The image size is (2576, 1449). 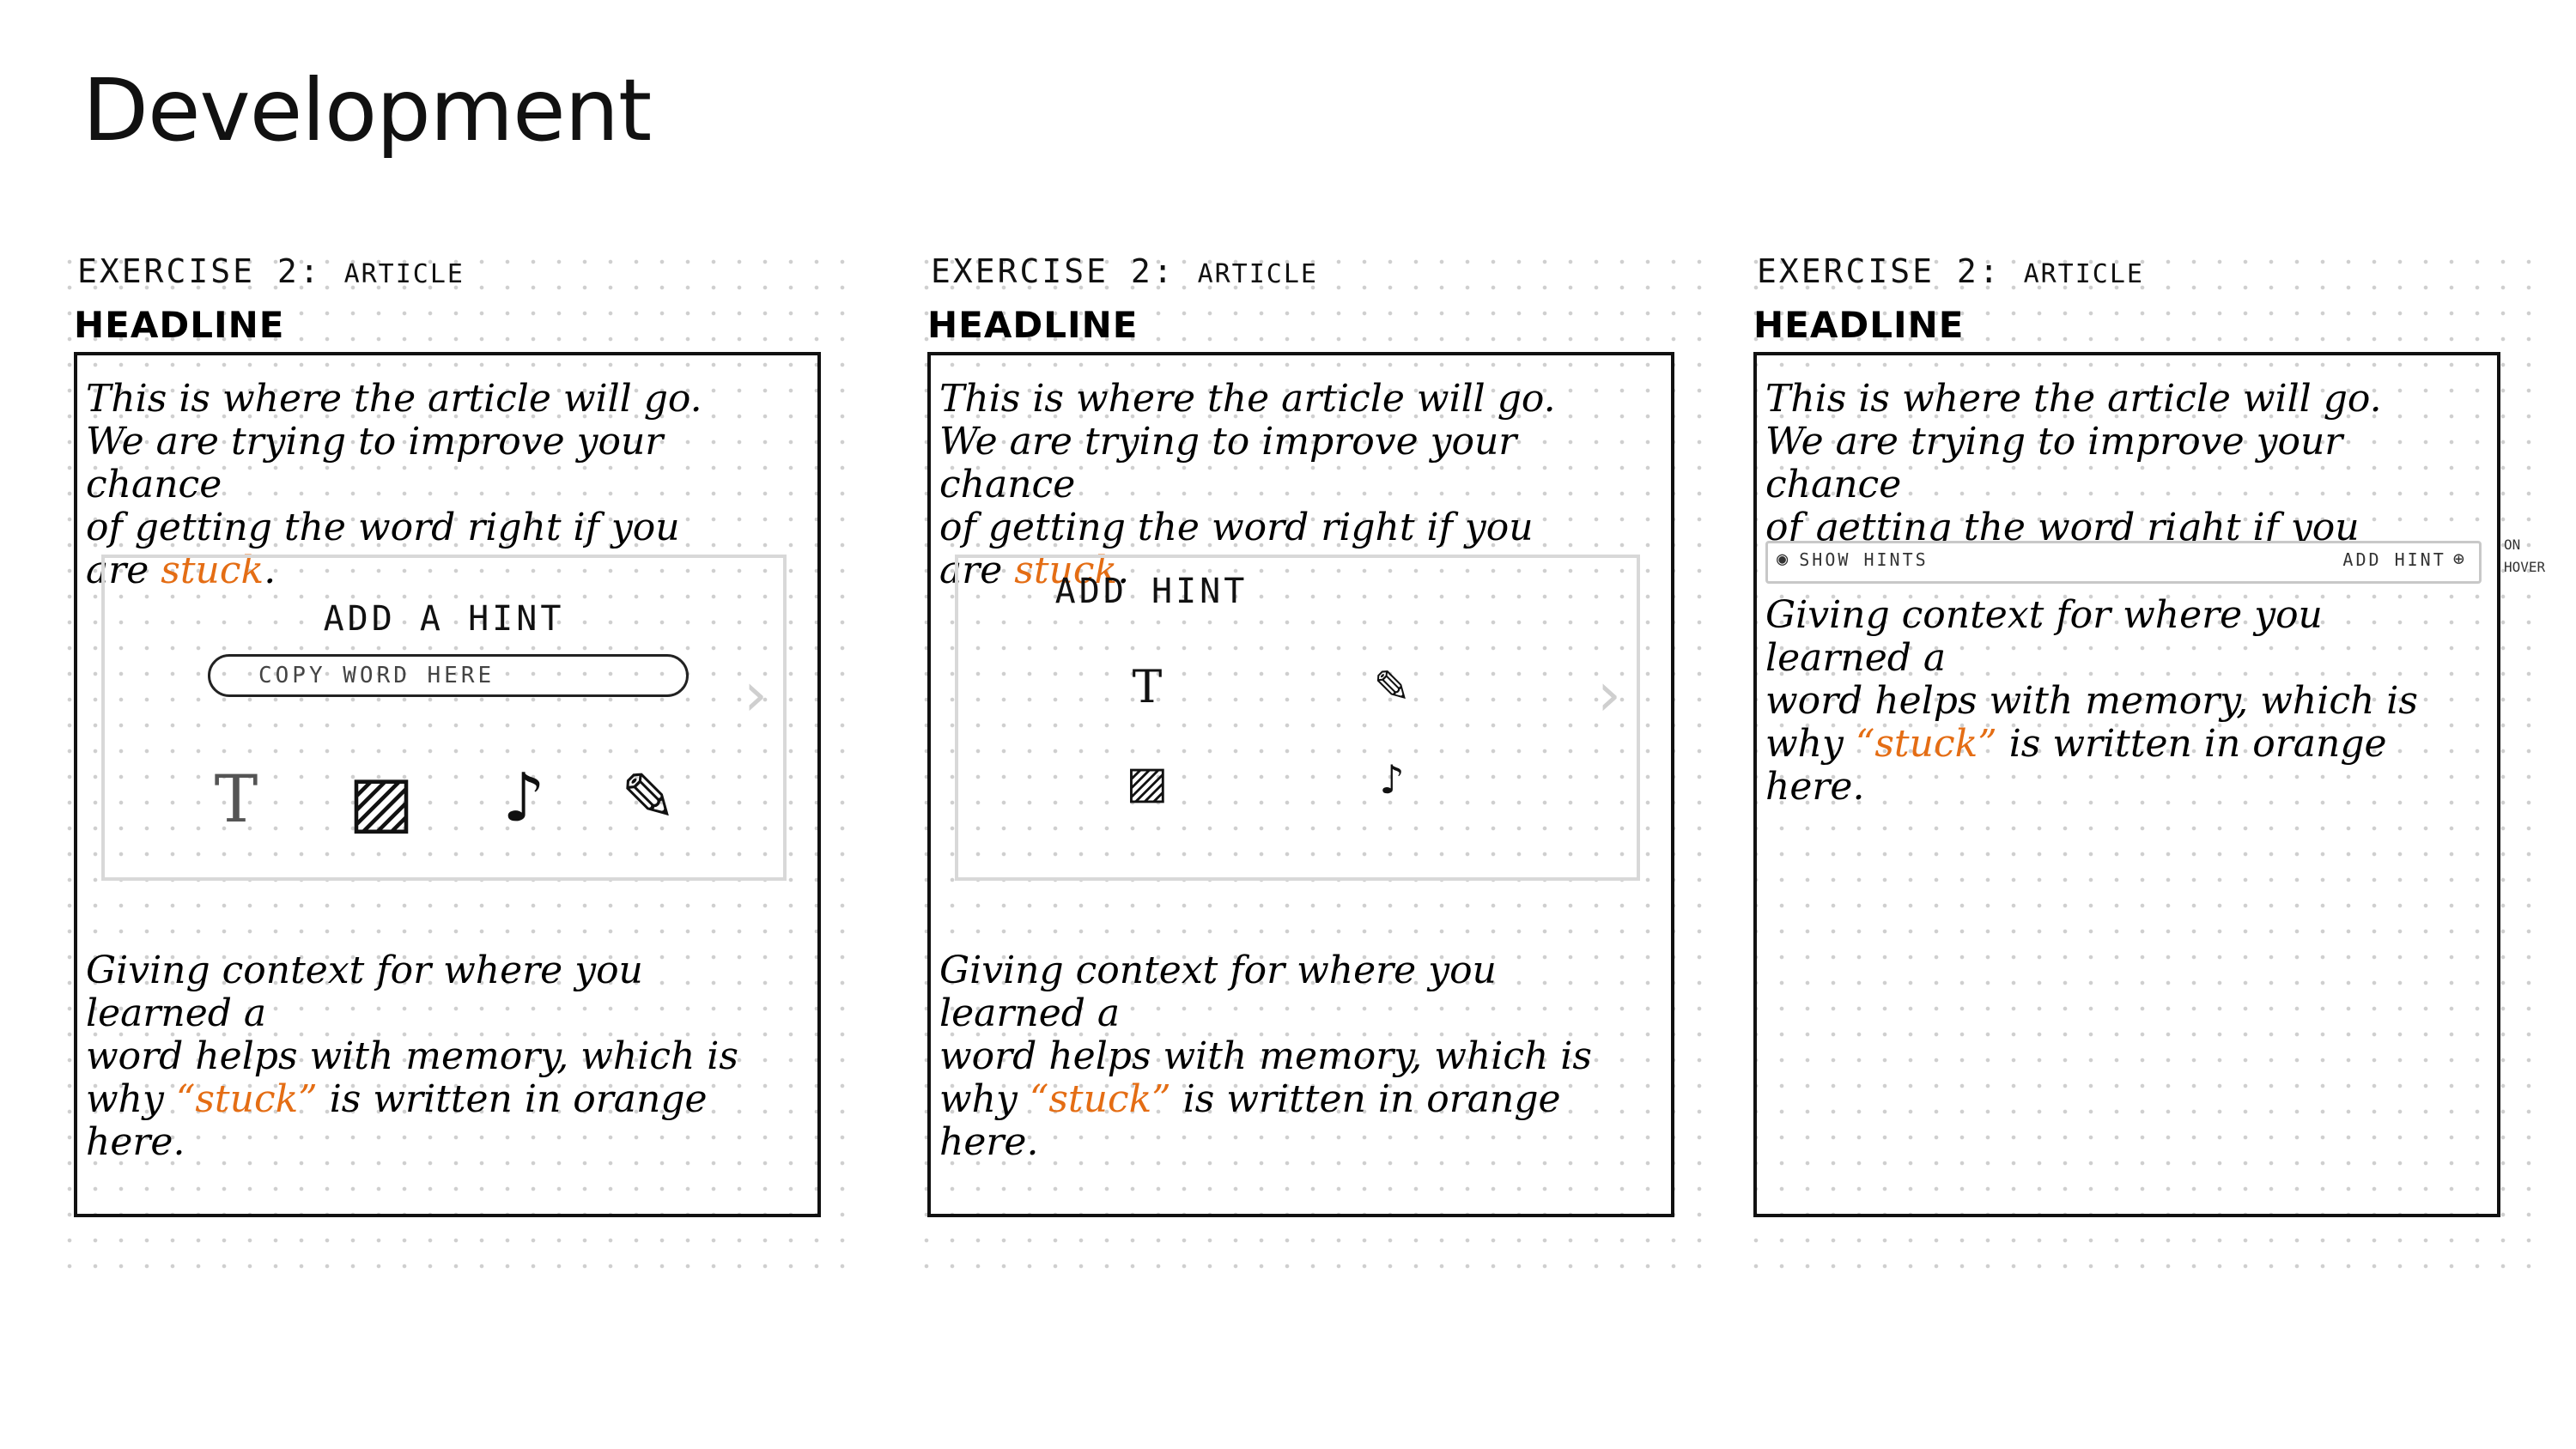 I want to click on add-hint-title: ADD A HINT, so click(x=444, y=619).